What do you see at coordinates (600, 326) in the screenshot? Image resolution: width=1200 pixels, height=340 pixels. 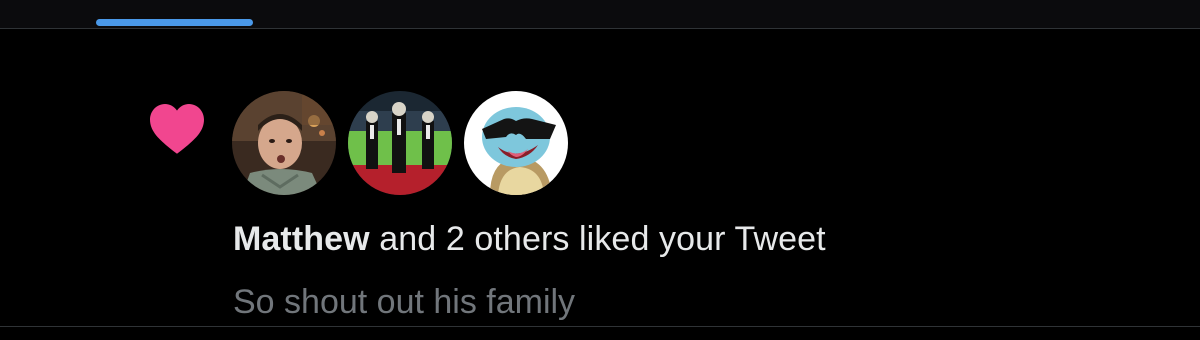 I see `notification-divider` at bounding box center [600, 326].